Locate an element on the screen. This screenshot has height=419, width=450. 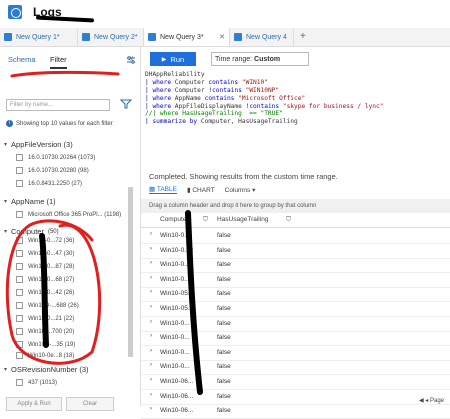
filter-group-appfileversion: ▾ AppFileVersion (3) is located at coordinates (38, 144).